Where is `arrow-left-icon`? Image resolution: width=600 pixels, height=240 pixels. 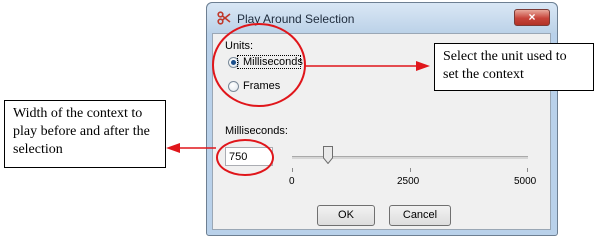 arrow-left-icon is located at coordinates (173, 148).